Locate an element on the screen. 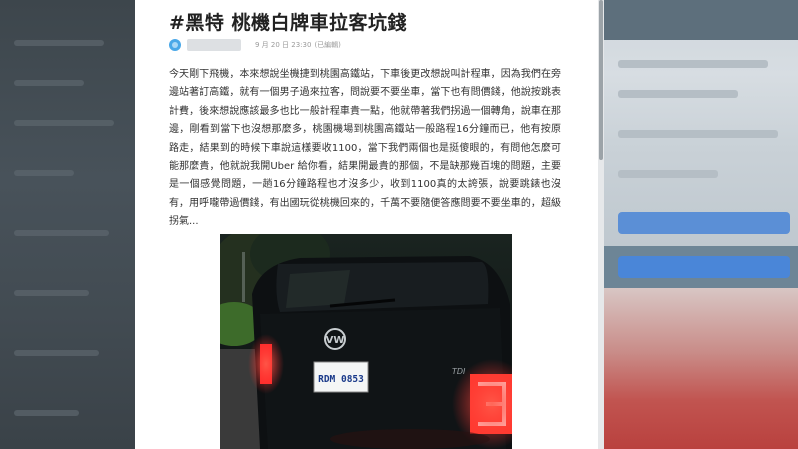 The image size is (798, 449). post-date: 9 月 20 日 23:30 is located at coordinates (283, 45).